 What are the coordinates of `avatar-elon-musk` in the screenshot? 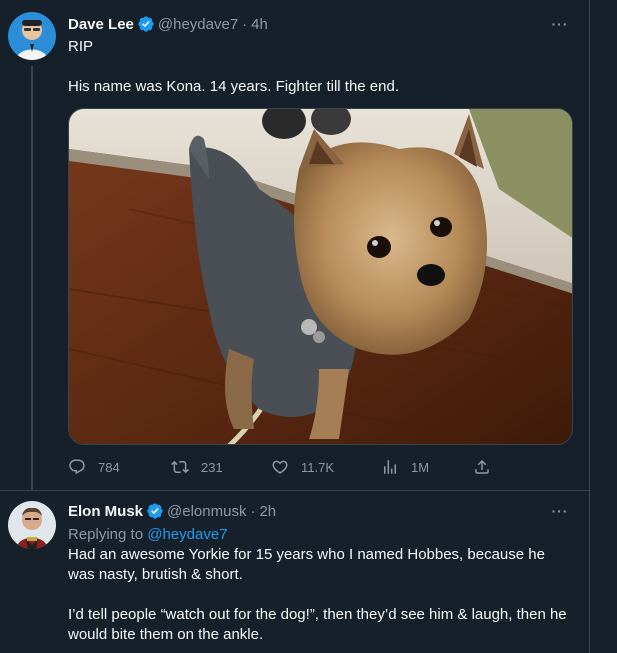 It's located at (32, 525).